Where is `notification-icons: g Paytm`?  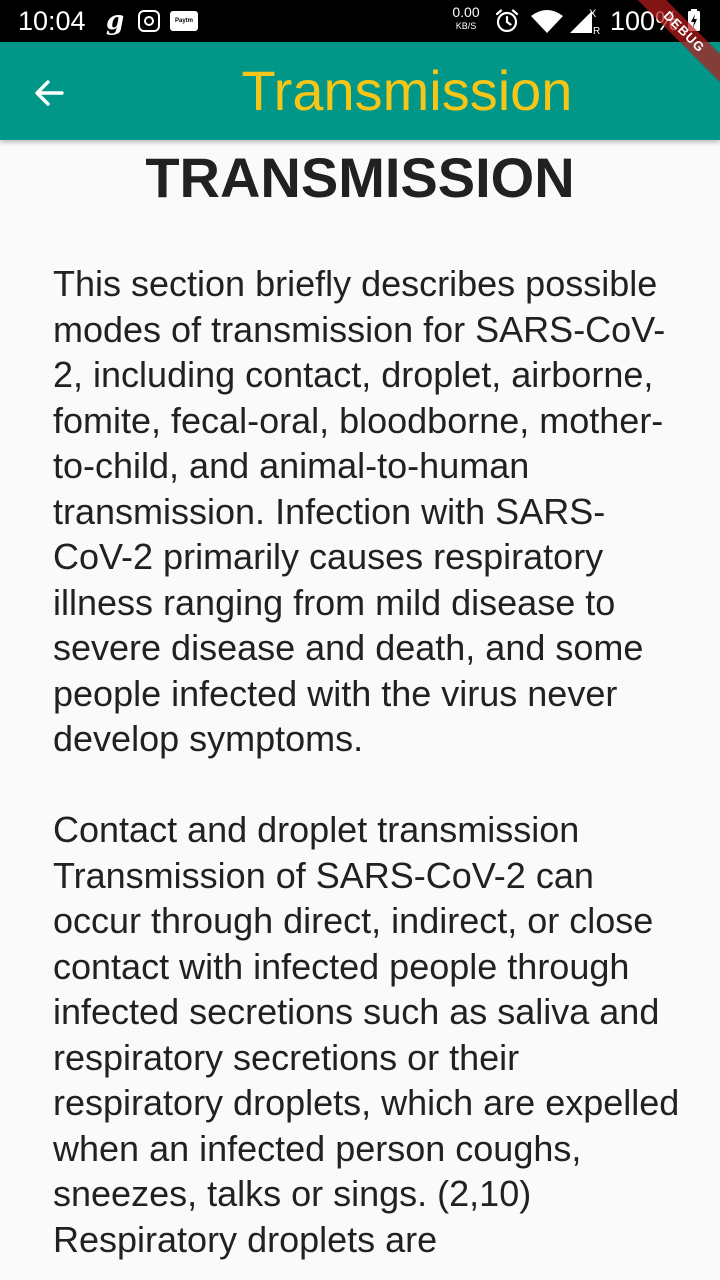 notification-icons: g Paytm is located at coordinates (152, 21).